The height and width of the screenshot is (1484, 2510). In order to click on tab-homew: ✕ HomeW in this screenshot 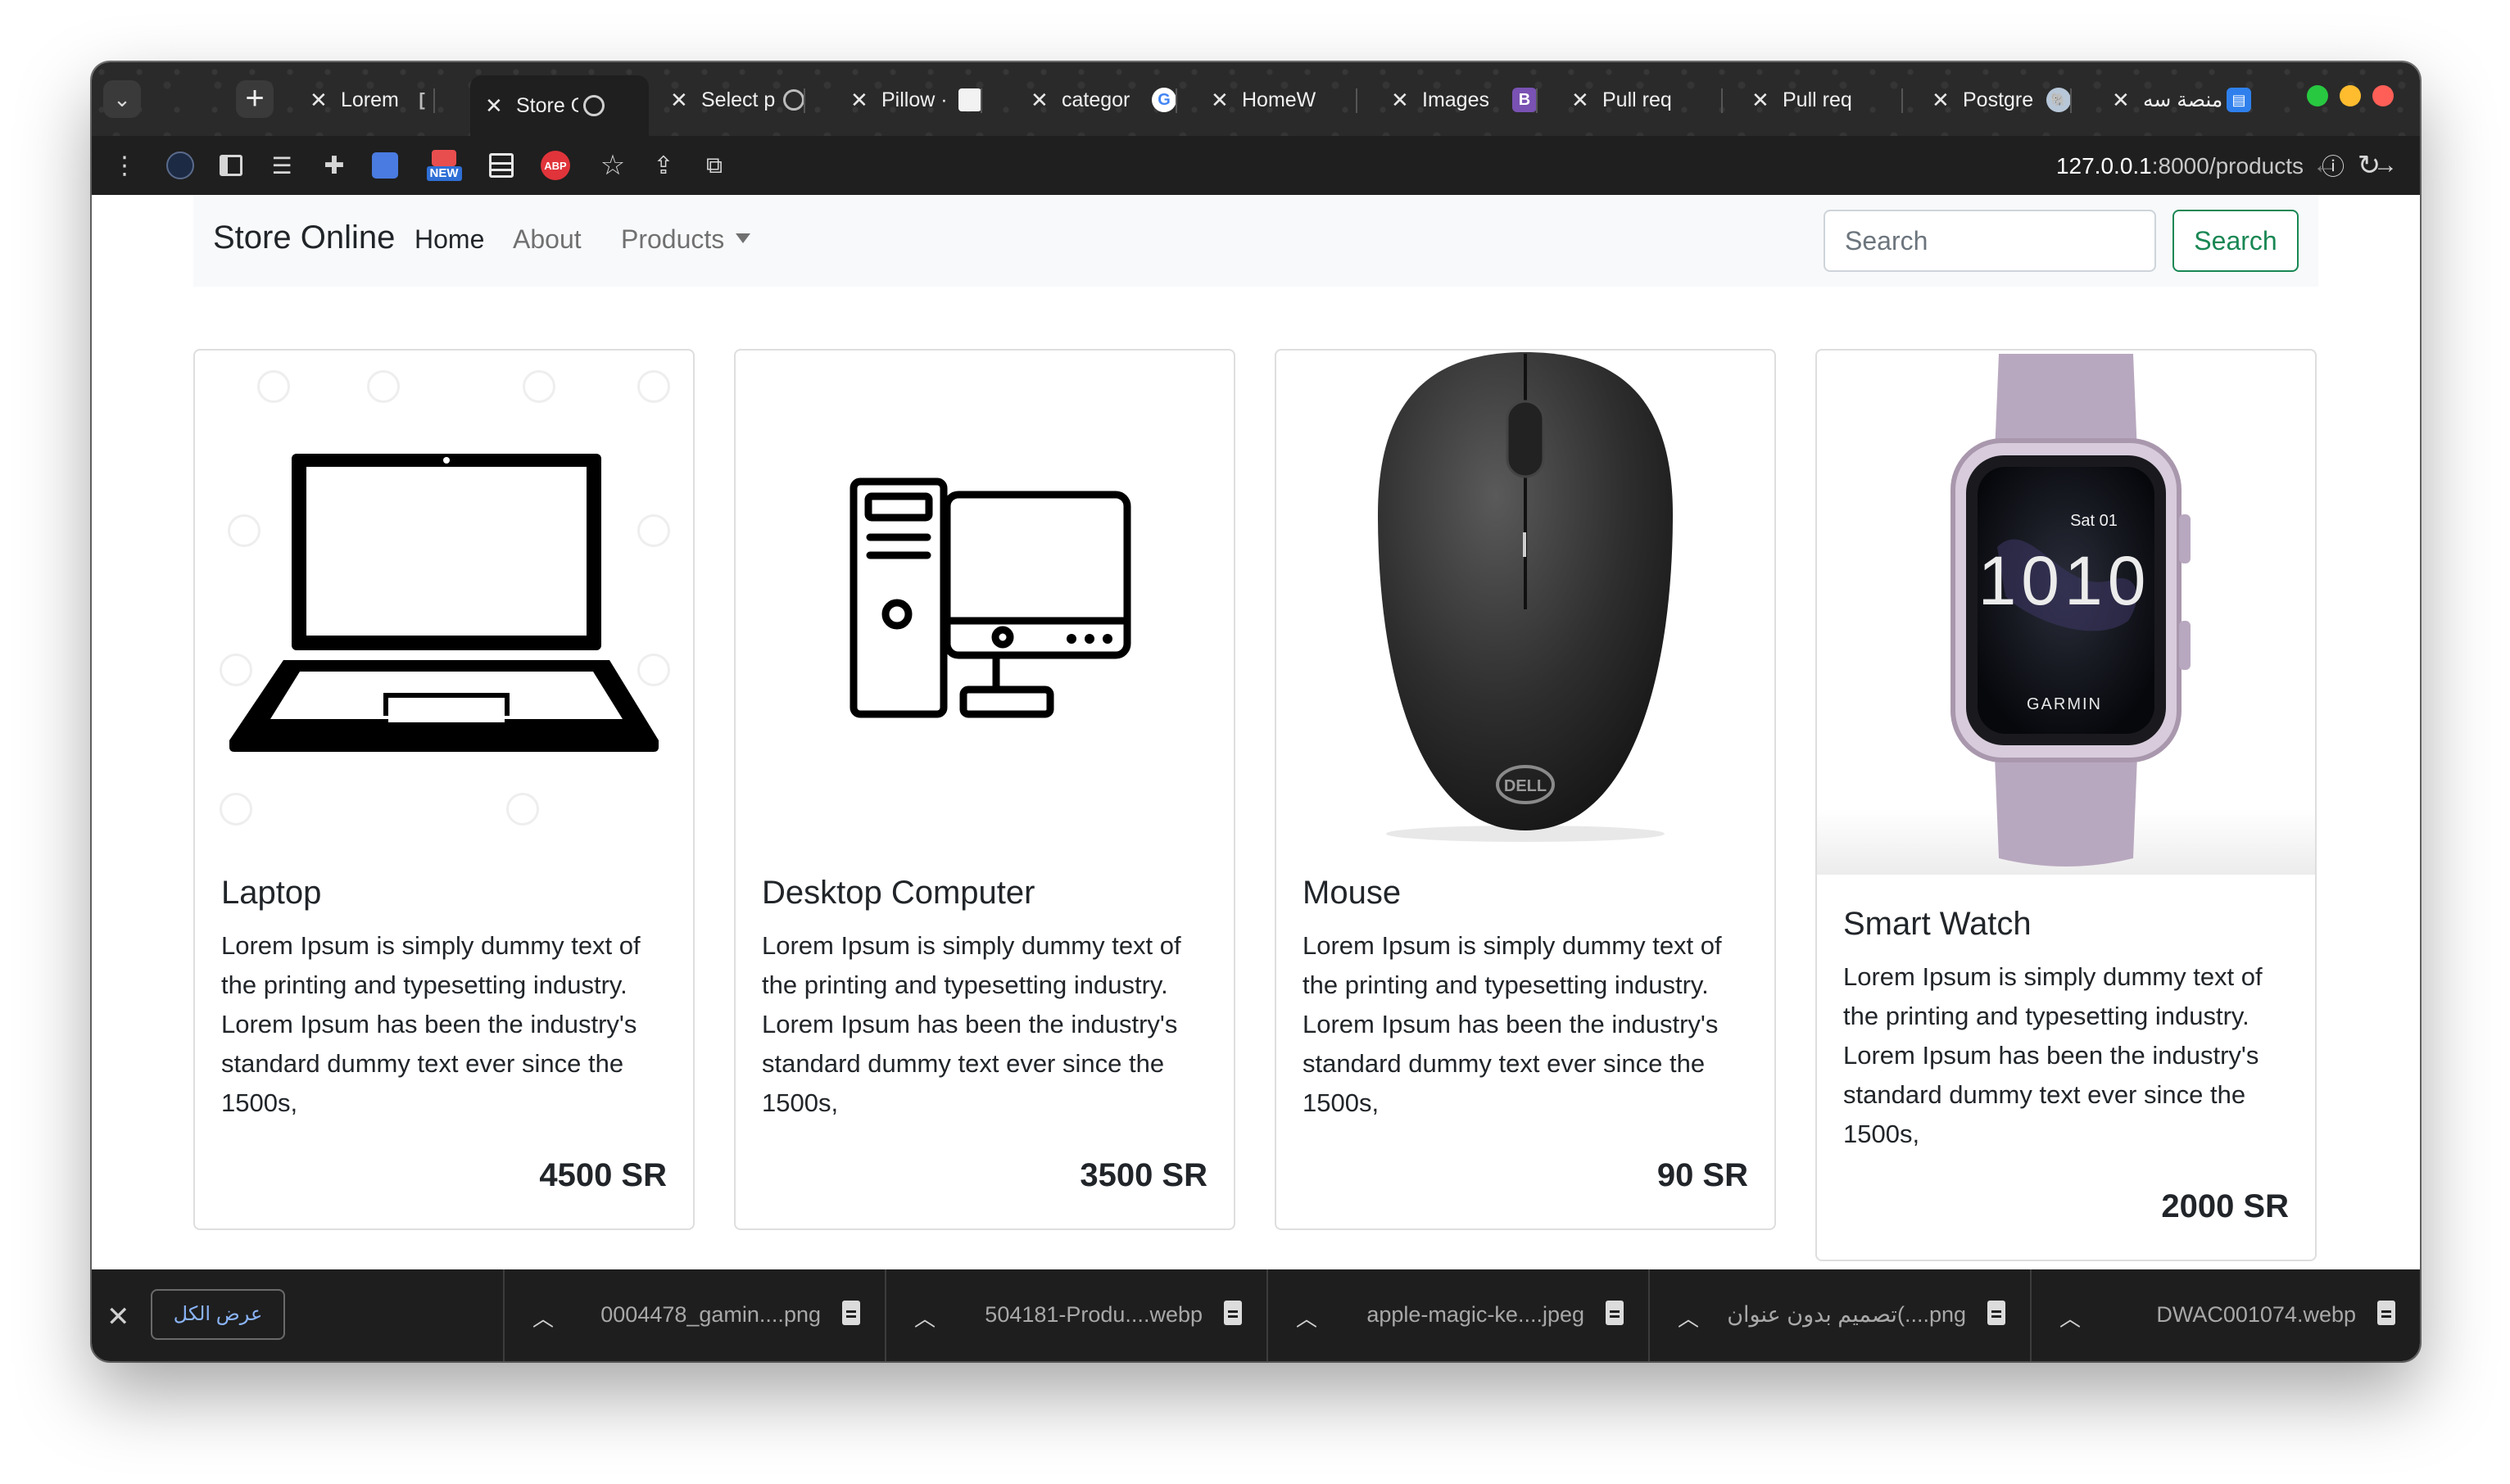, I will do `click(1276, 100)`.